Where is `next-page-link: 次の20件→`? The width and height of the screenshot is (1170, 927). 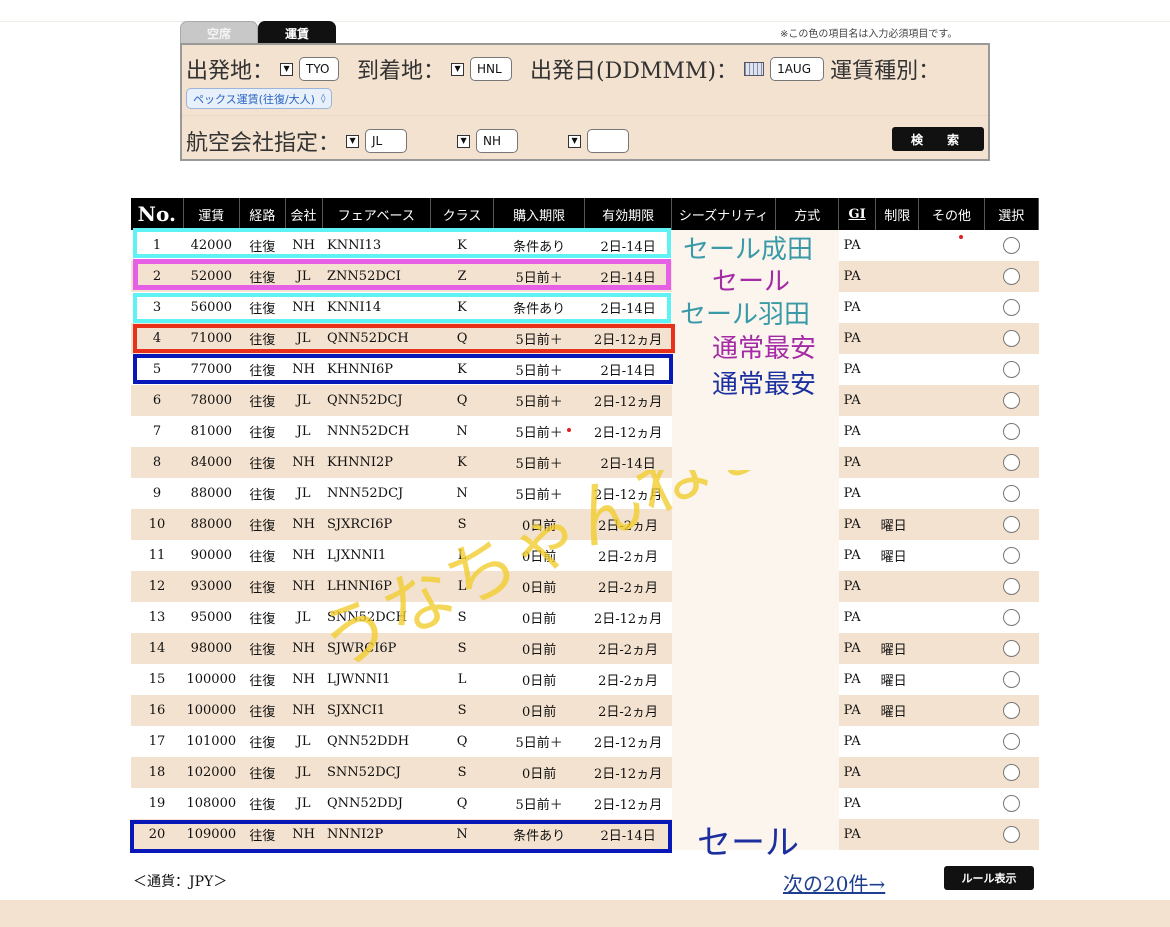 next-page-link: 次の20件→ is located at coordinates (834, 882).